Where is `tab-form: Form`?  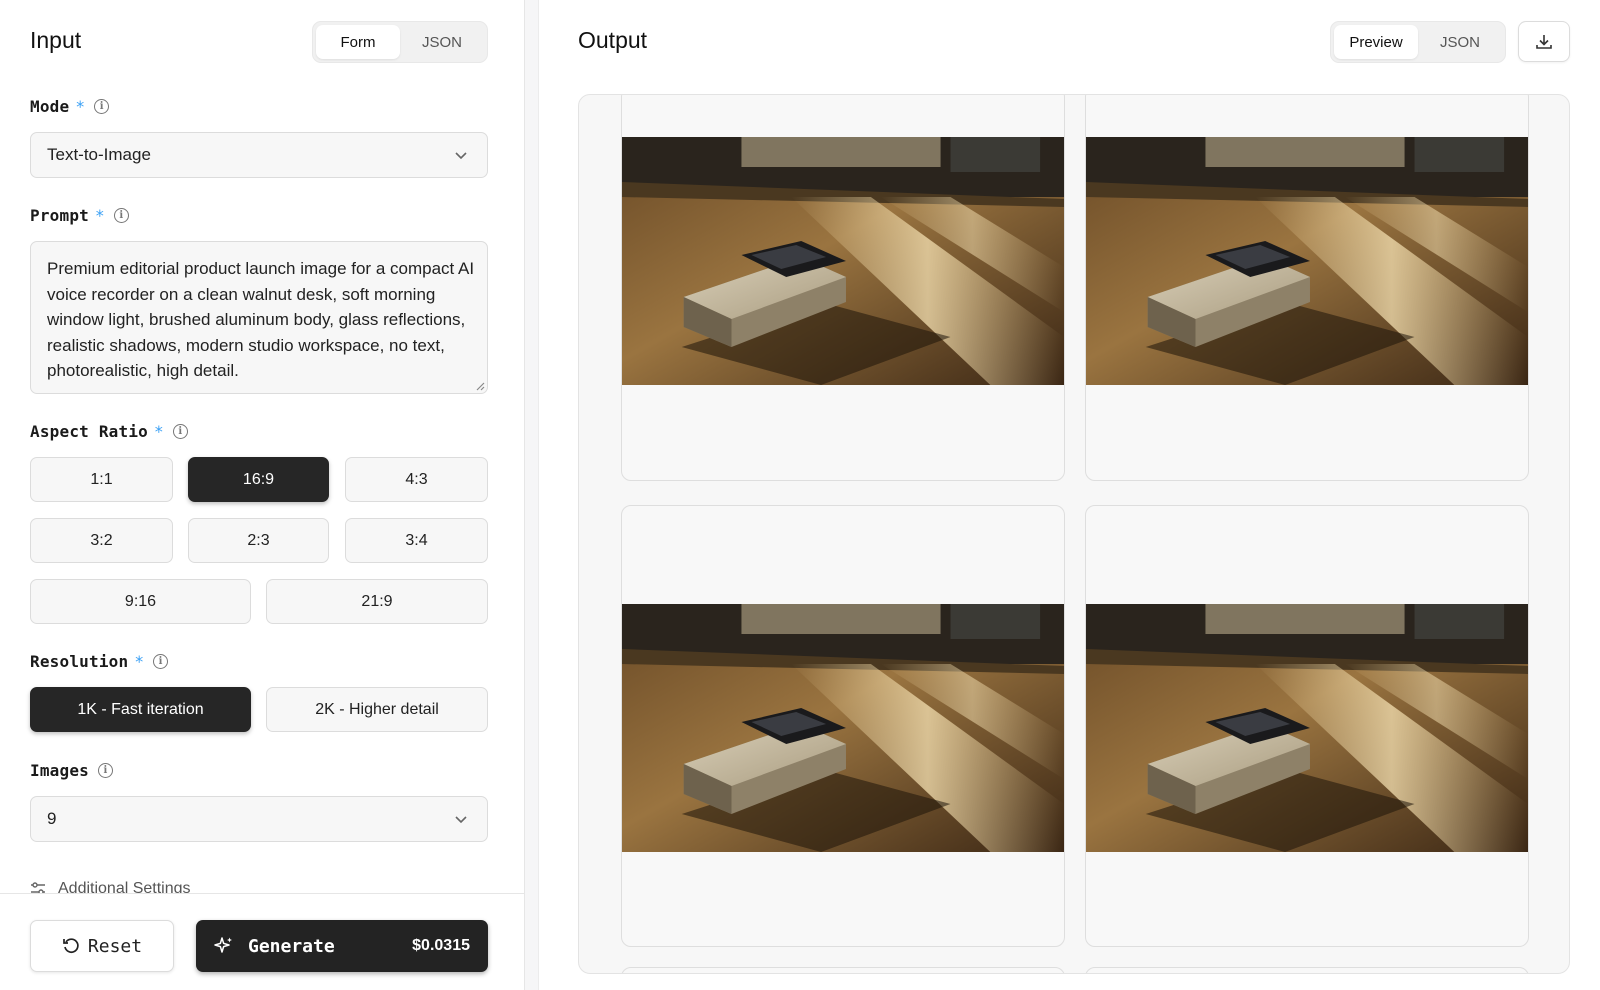 tab-form: Form is located at coordinates (358, 42).